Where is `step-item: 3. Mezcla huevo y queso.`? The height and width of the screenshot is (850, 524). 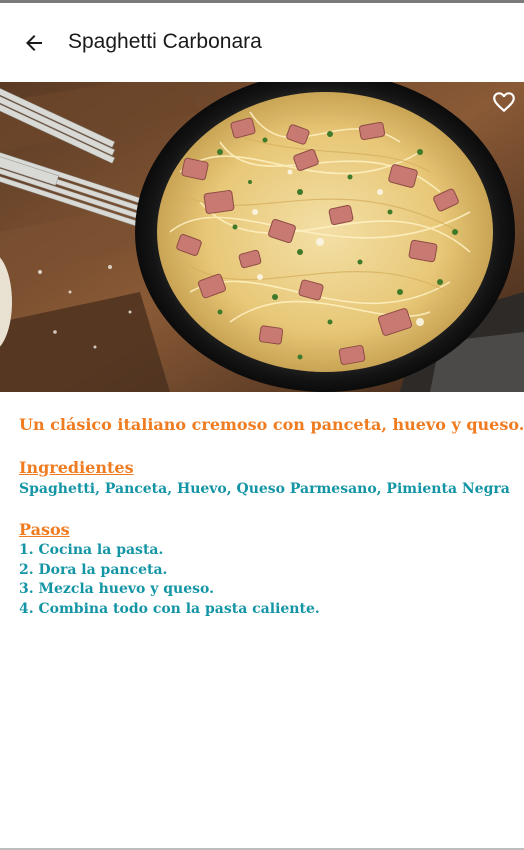
step-item: 3. Mezcla huevo y queso. is located at coordinates (116, 589).